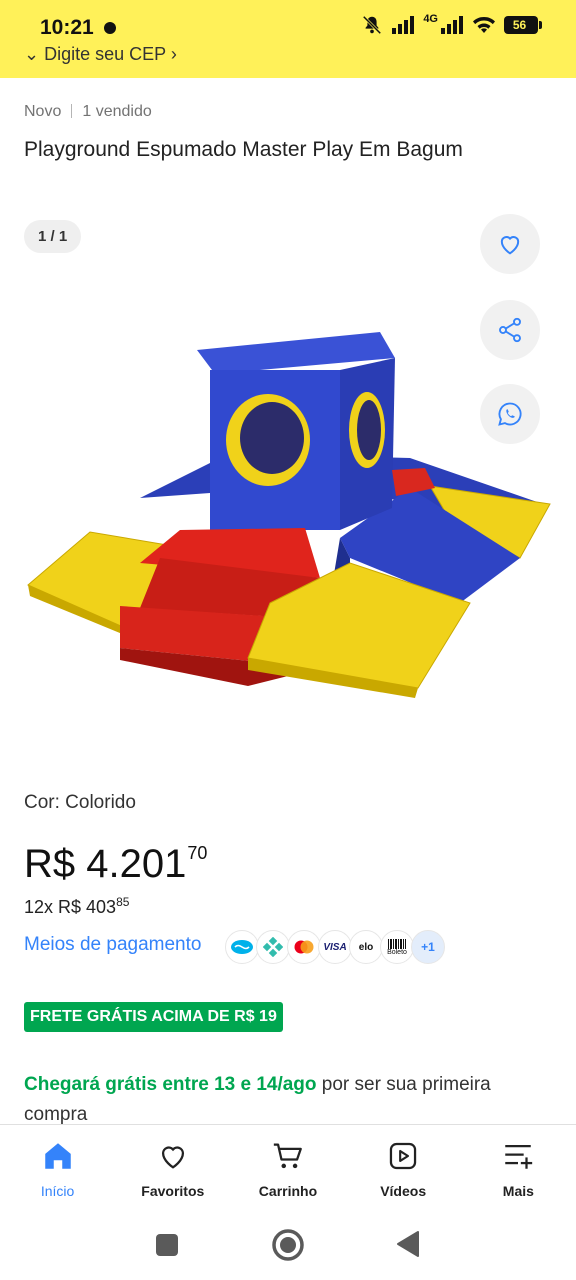 This screenshot has height=1280, width=576. I want to click on home-circle-icon, so click(288, 1245).